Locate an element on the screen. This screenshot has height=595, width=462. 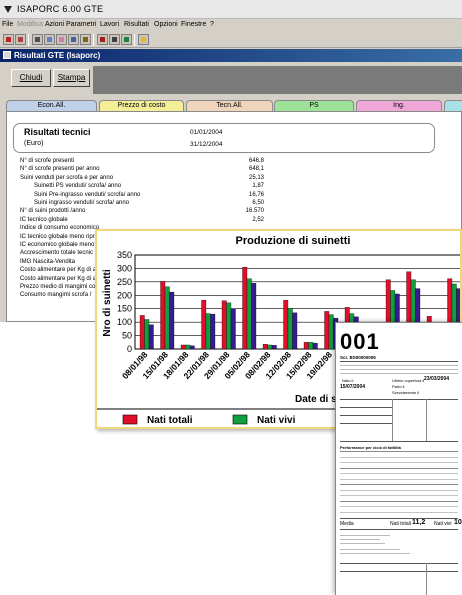
tab-ps: PS is located at coordinates (314, 105).